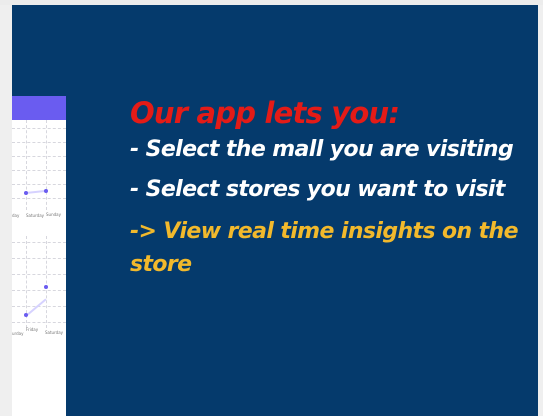 This screenshot has width=543, height=416. What do you see at coordinates (18, 333) in the screenshot?
I see `chart-tick-label: urday` at bounding box center [18, 333].